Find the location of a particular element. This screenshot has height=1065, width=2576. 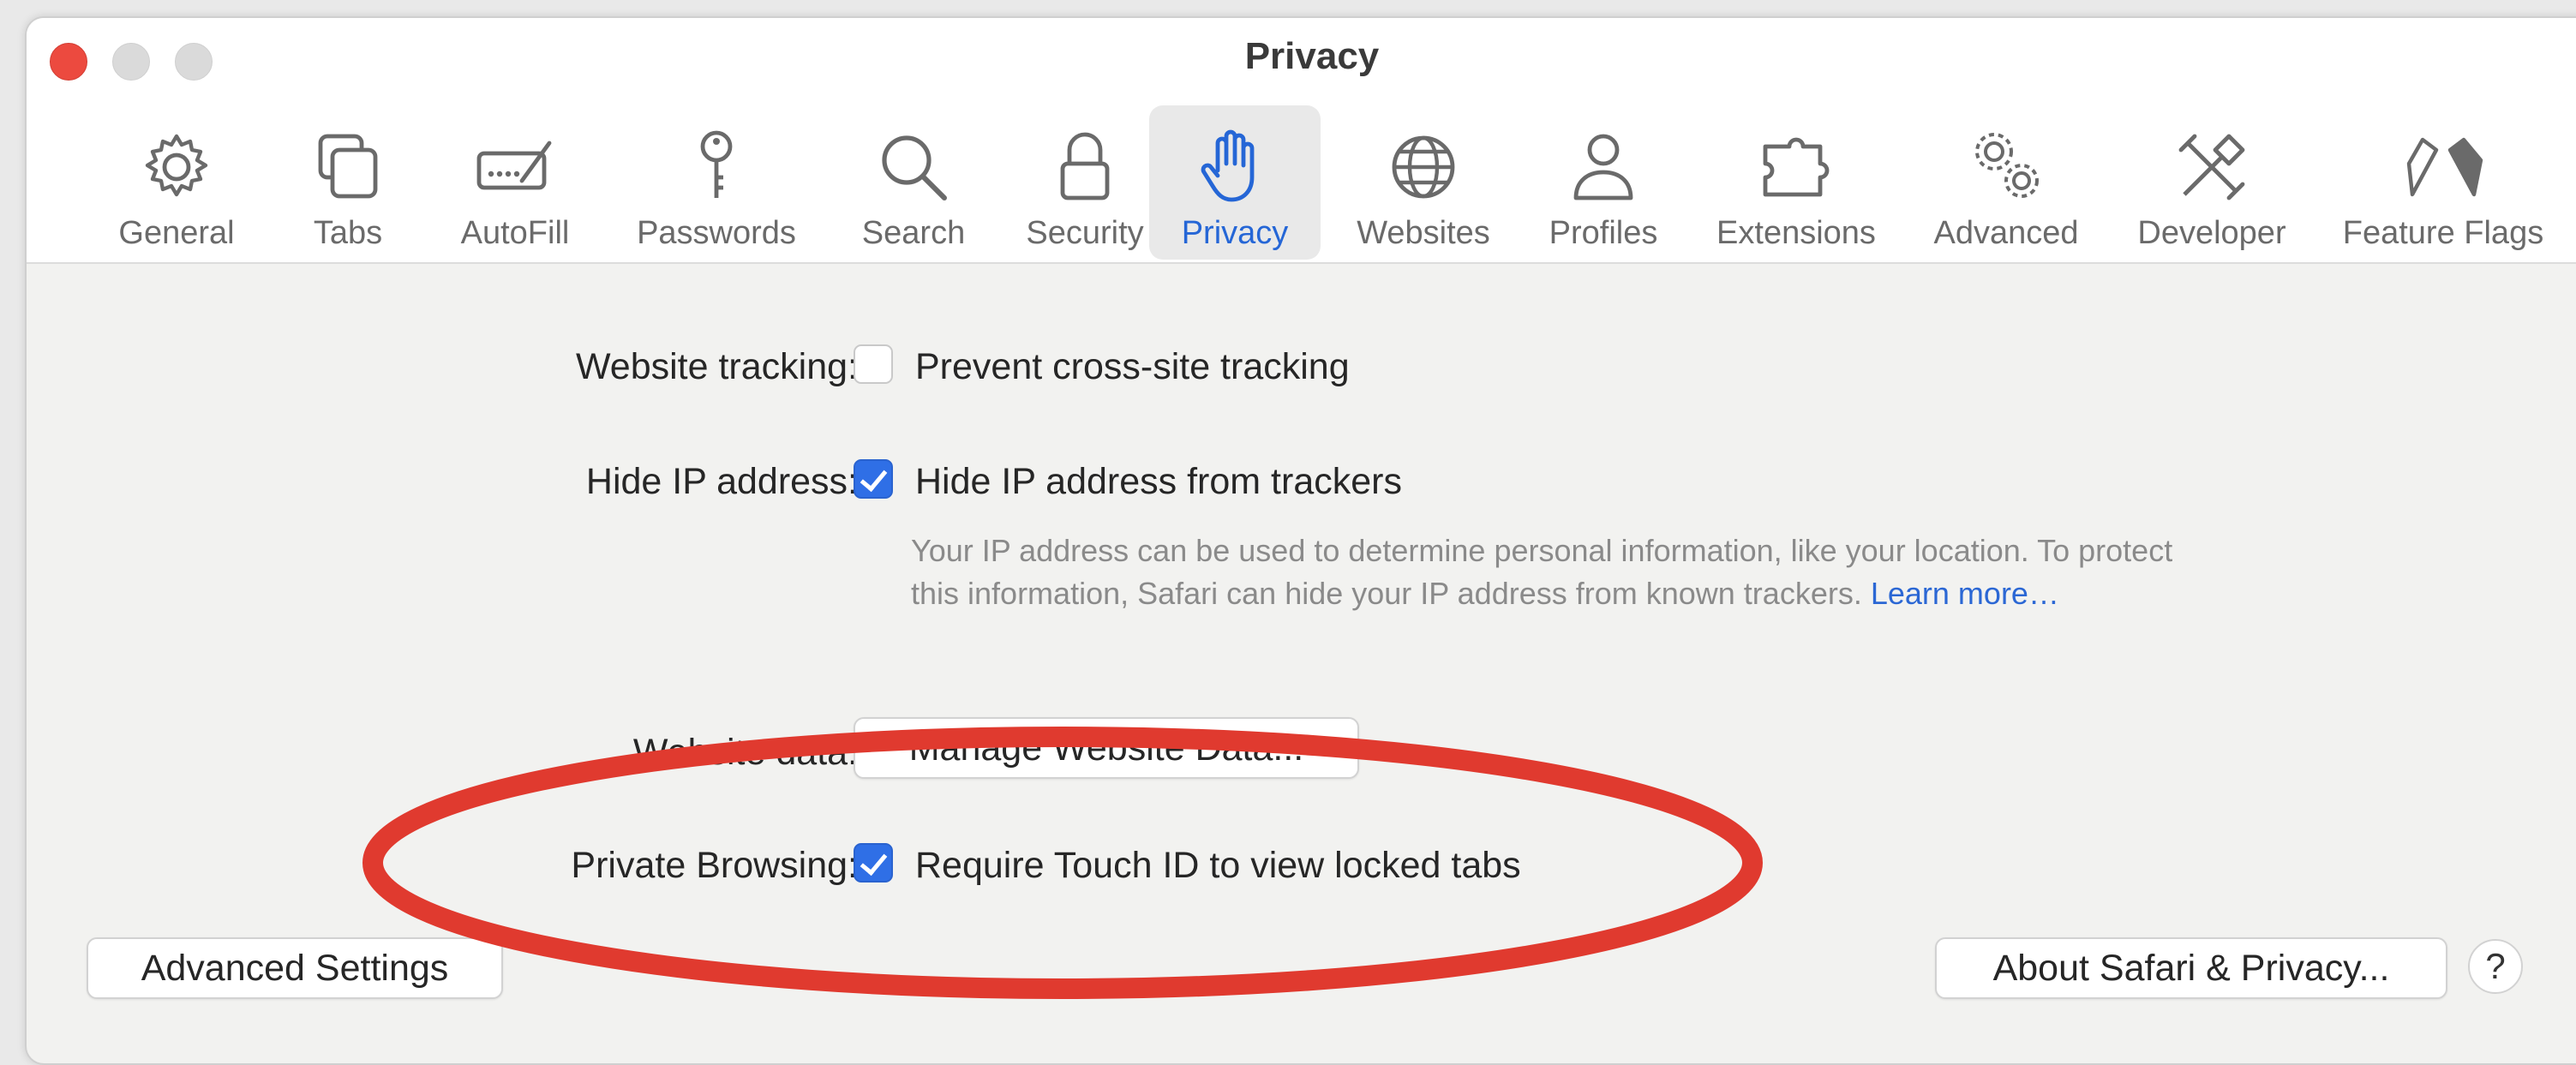

advanced-settings-button: Advanced Settings is located at coordinates (295, 968).